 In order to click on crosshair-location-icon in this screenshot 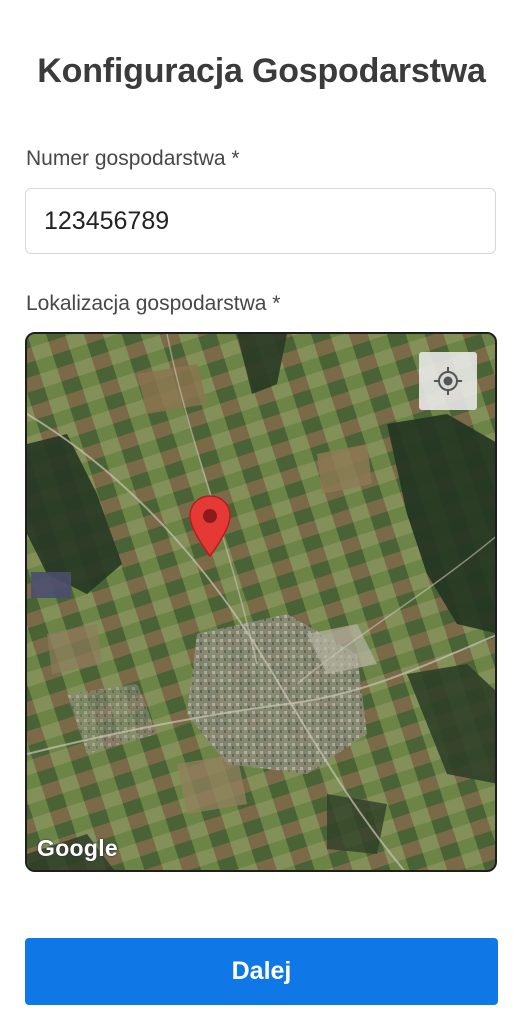, I will do `click(448, 381)`.